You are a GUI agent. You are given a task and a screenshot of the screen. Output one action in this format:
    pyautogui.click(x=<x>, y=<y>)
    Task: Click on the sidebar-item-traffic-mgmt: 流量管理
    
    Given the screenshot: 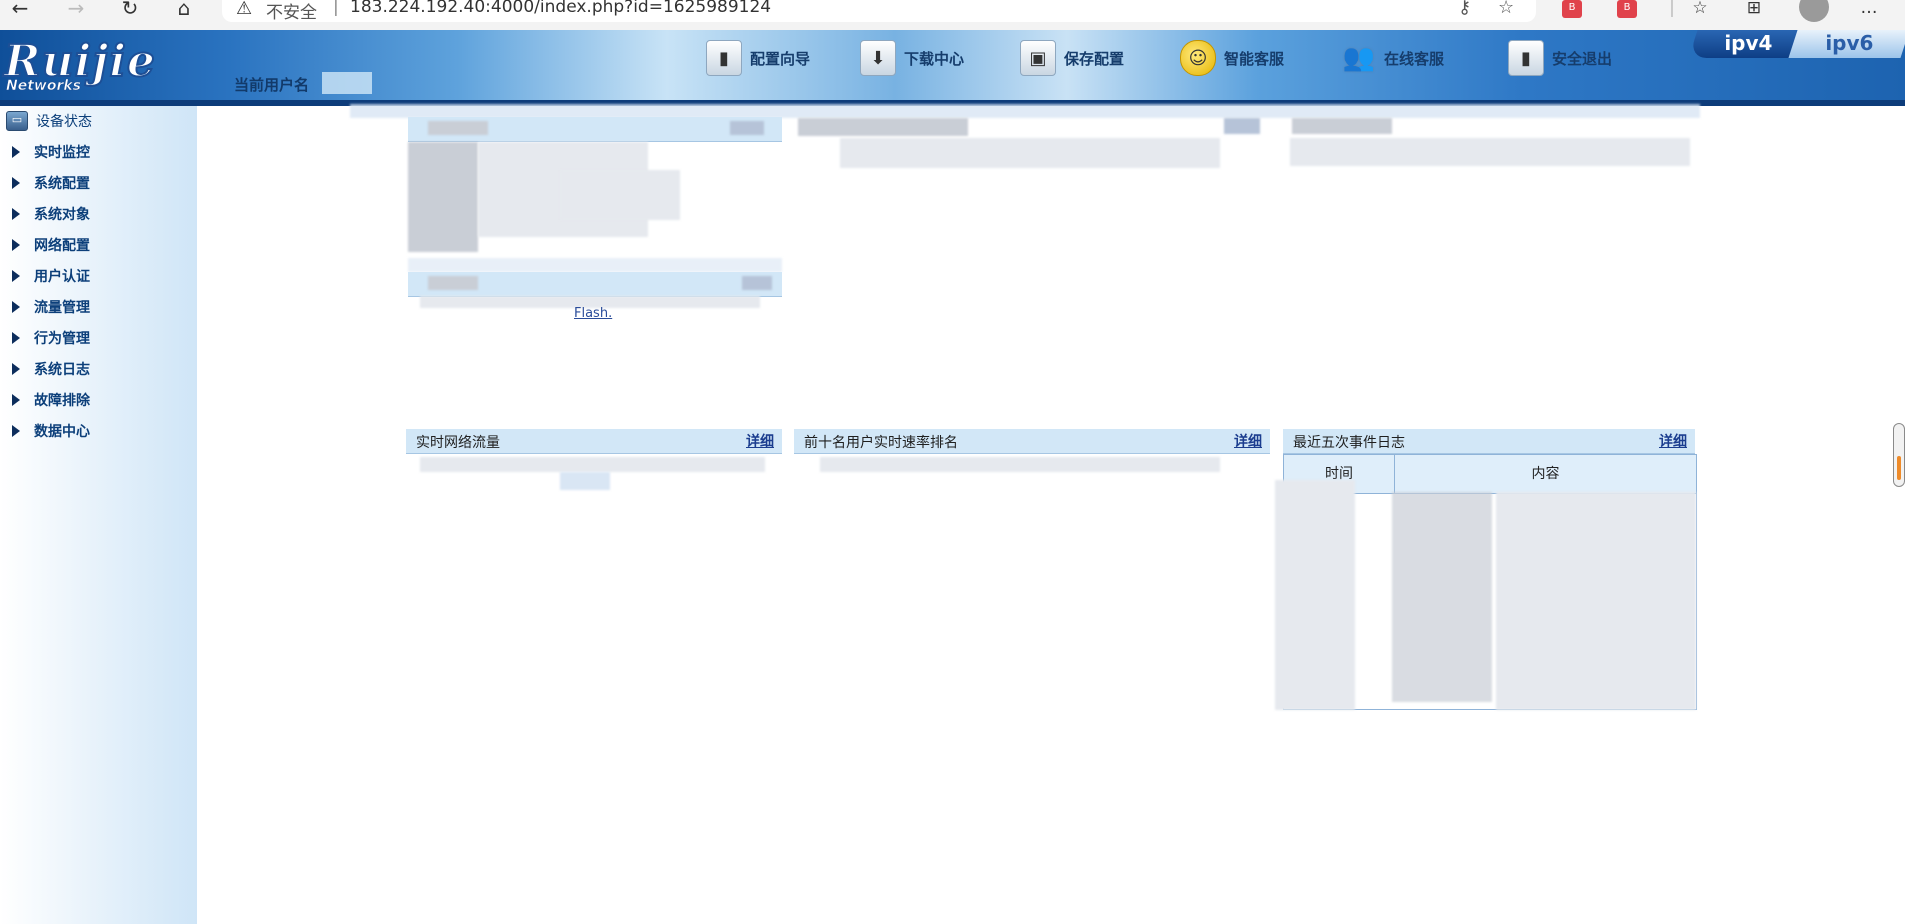 What is the action you would take?
    pyautogui.click(x=98, y=307)
    